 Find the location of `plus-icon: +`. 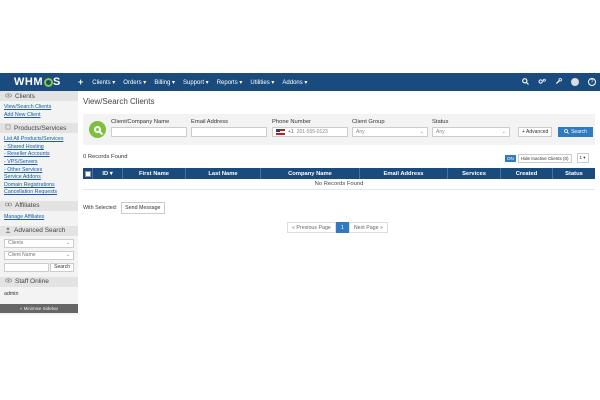

plus-icon: + is located at coordinates (80, 82).